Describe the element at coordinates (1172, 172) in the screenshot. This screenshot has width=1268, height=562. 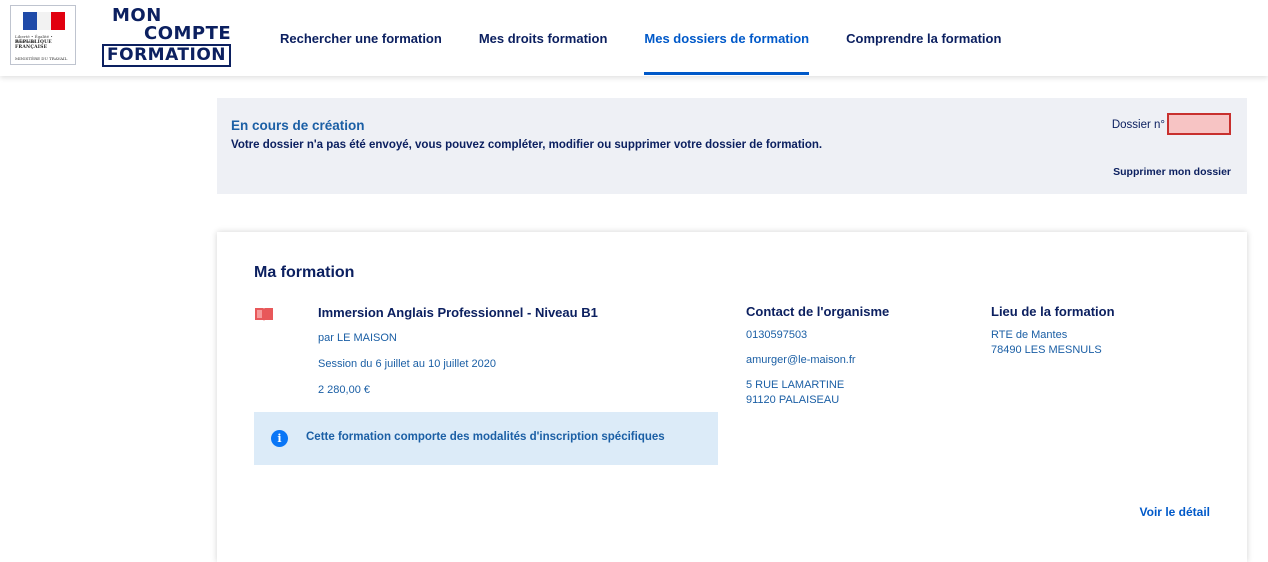
I see `delete-dossier-link: Supprimer mon dossier` at that location.